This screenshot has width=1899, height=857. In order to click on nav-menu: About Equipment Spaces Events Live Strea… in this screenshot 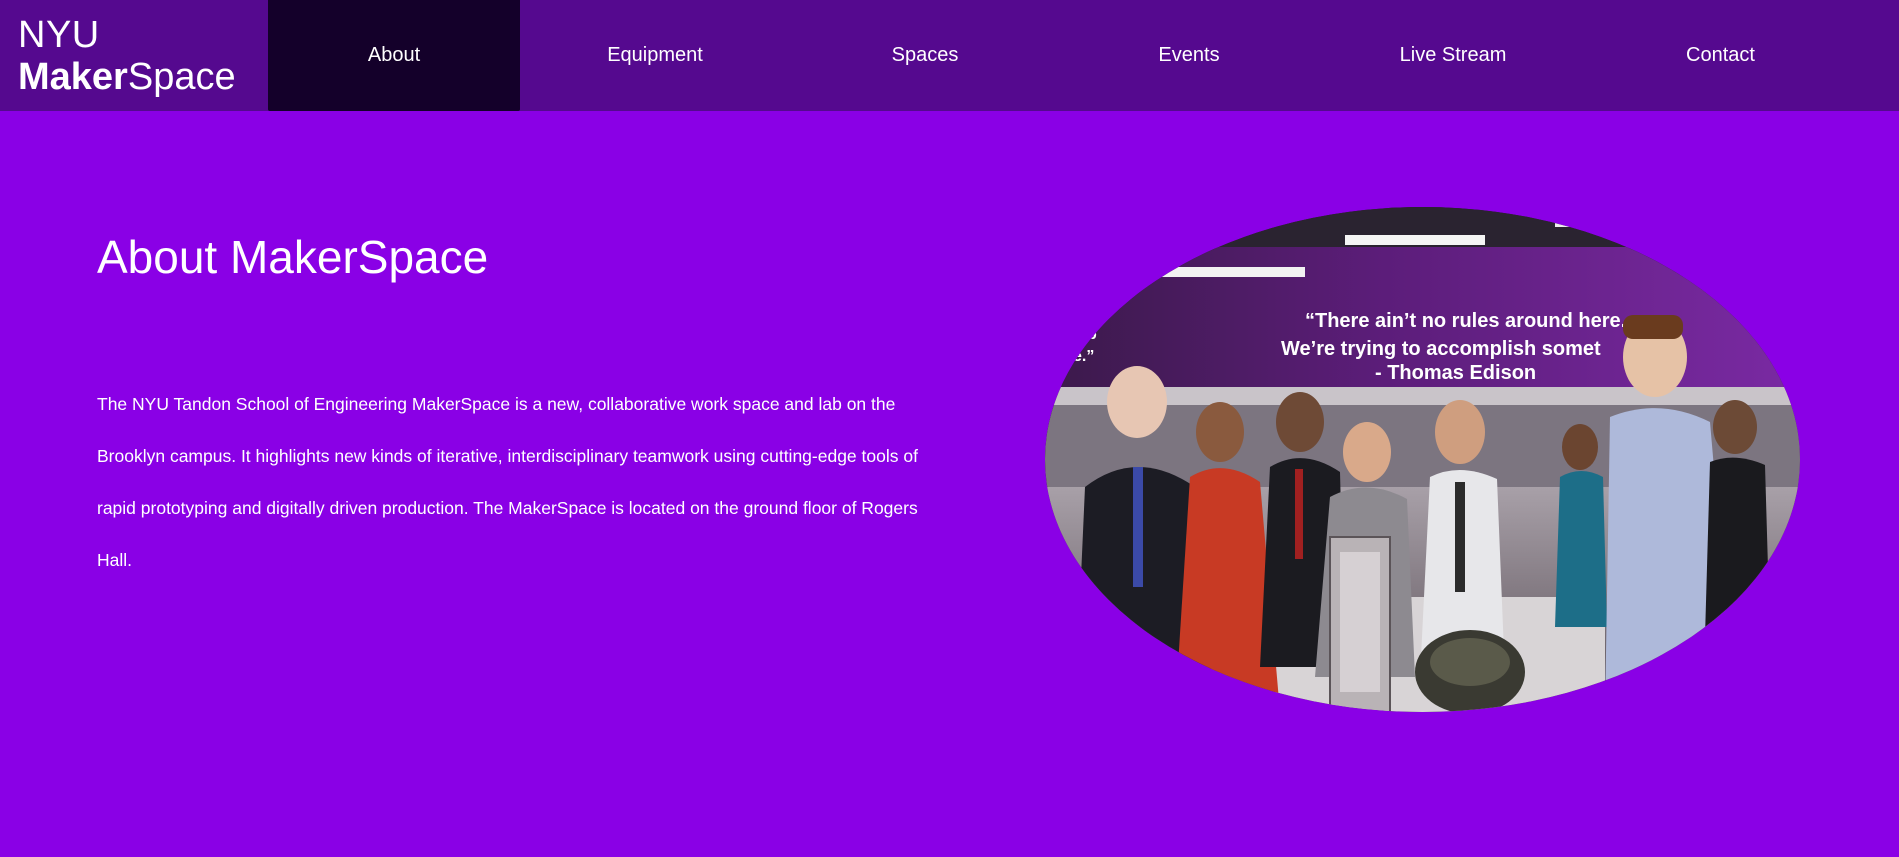, I will do `click(1083, 55)`.